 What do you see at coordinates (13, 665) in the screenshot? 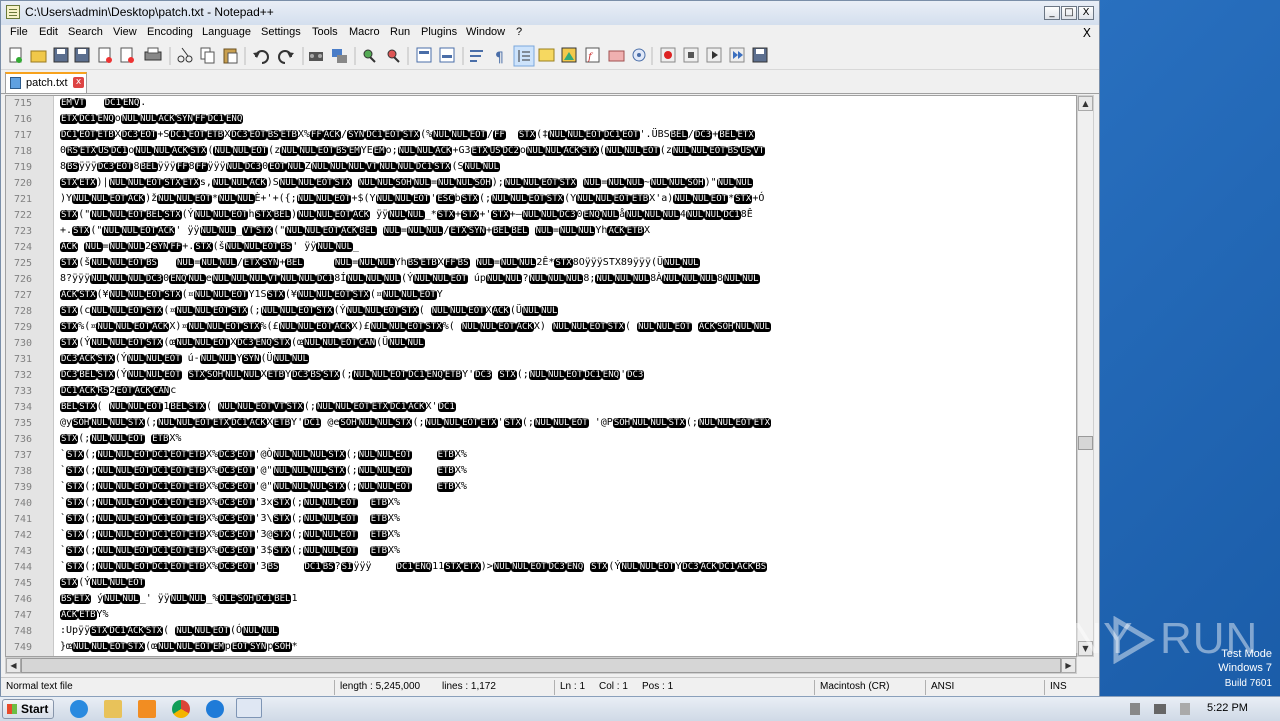
I see `scroll-left-arrow-icon: ◀` at bounding box center [13, 665].